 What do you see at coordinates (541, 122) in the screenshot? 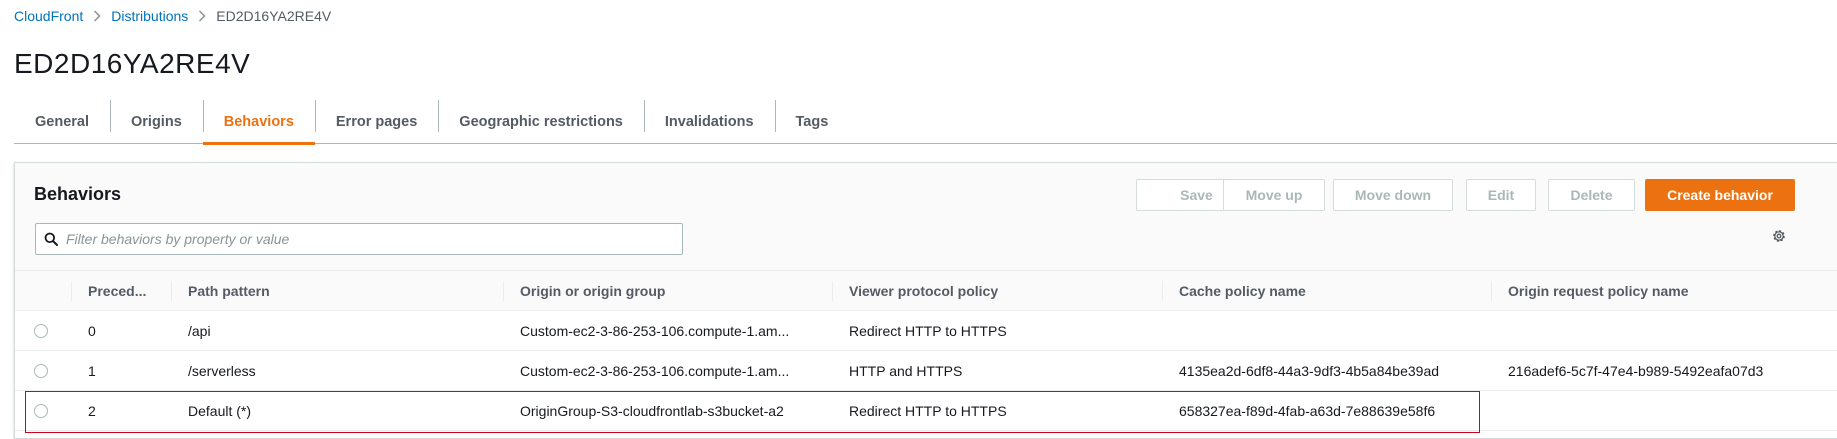
I see `tab-geographic-restrictions: Geographic restrictions` at bounding box center [541, 122].